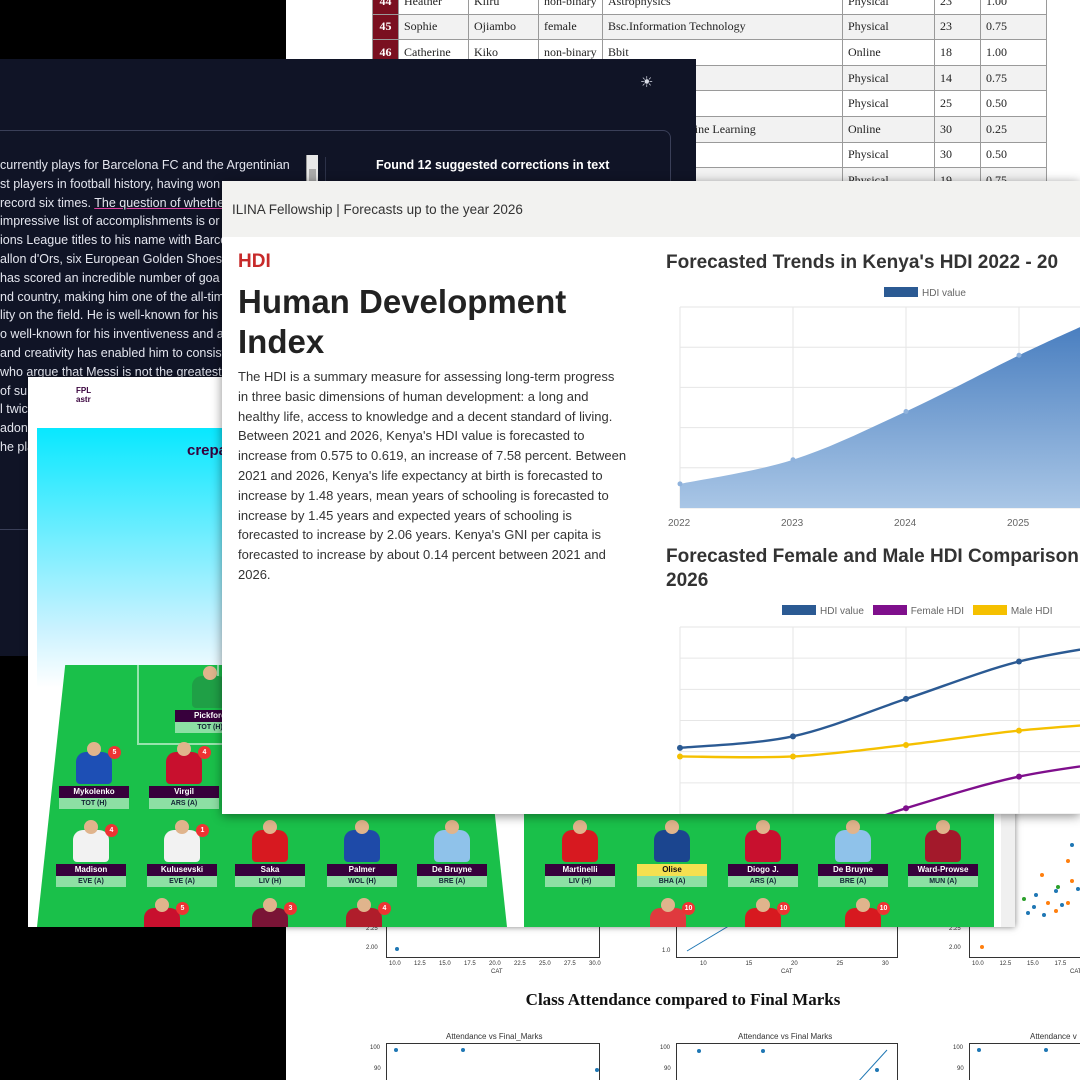  I want to click on player-card: 1 Kulusevski EVE (A), so click(182, 853).